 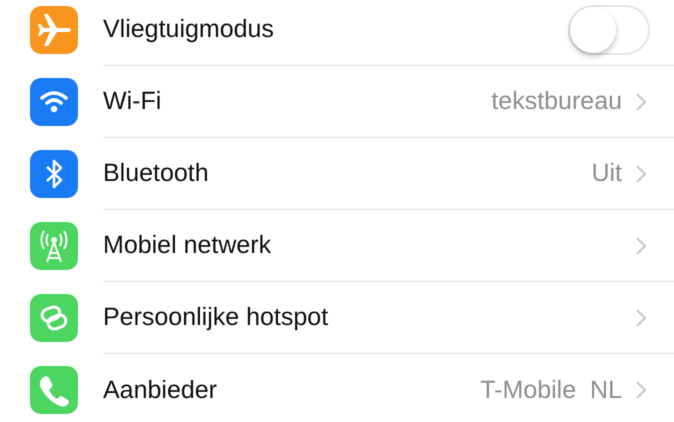 I want to click on setting-label: Persoonlijke hotspot, so click(x=216, y=317).